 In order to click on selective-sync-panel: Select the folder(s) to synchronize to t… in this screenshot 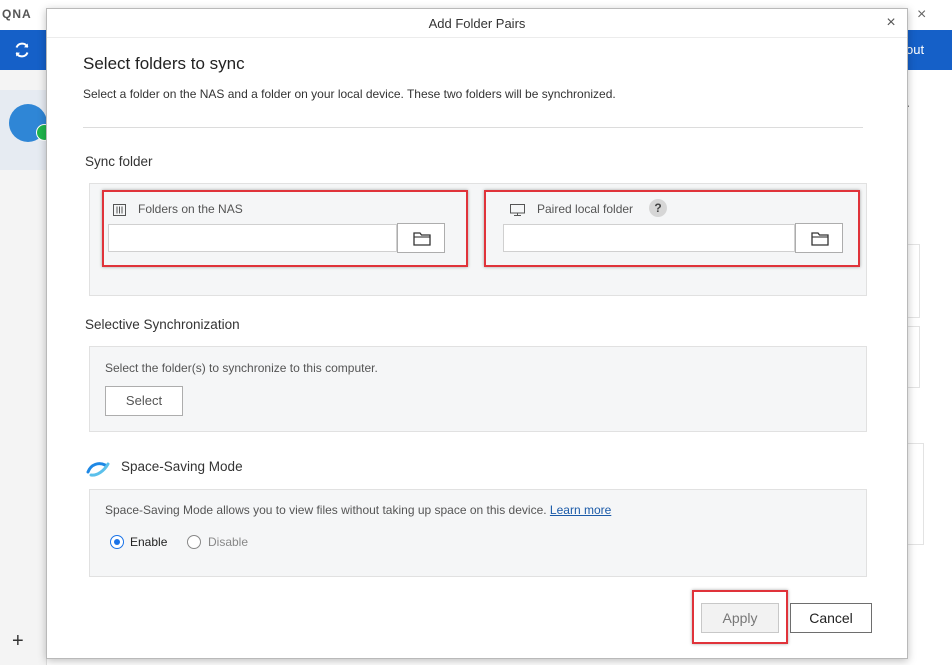, I will do `click(478, 389)`.